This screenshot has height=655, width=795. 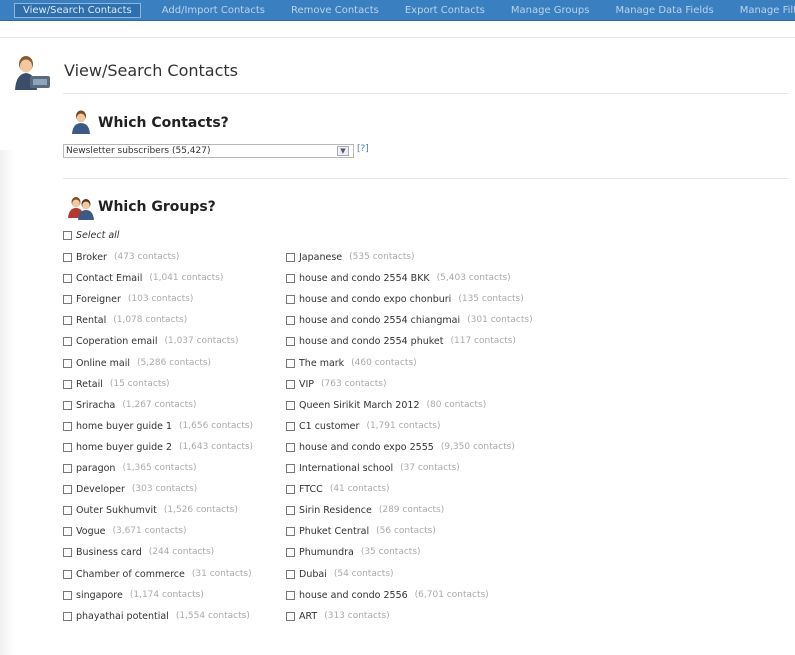 I want to click on group-option: Sirin Residence (289 contacts), so click(x=365, y=510).